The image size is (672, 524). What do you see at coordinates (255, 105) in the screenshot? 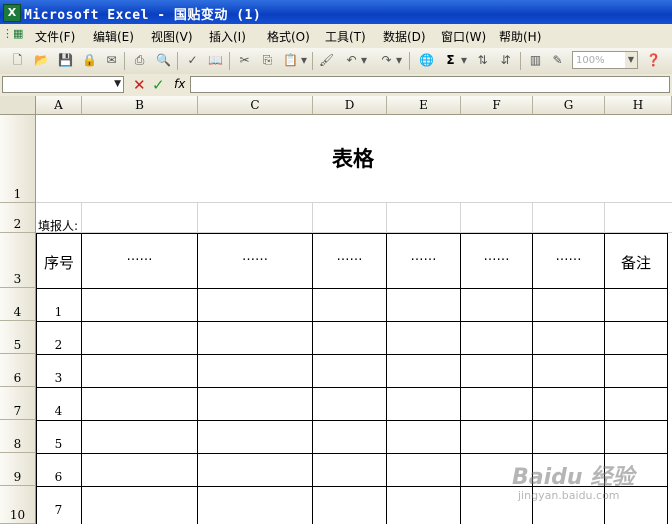
I see `column-header-c: C` at bounding box center [255, 105].